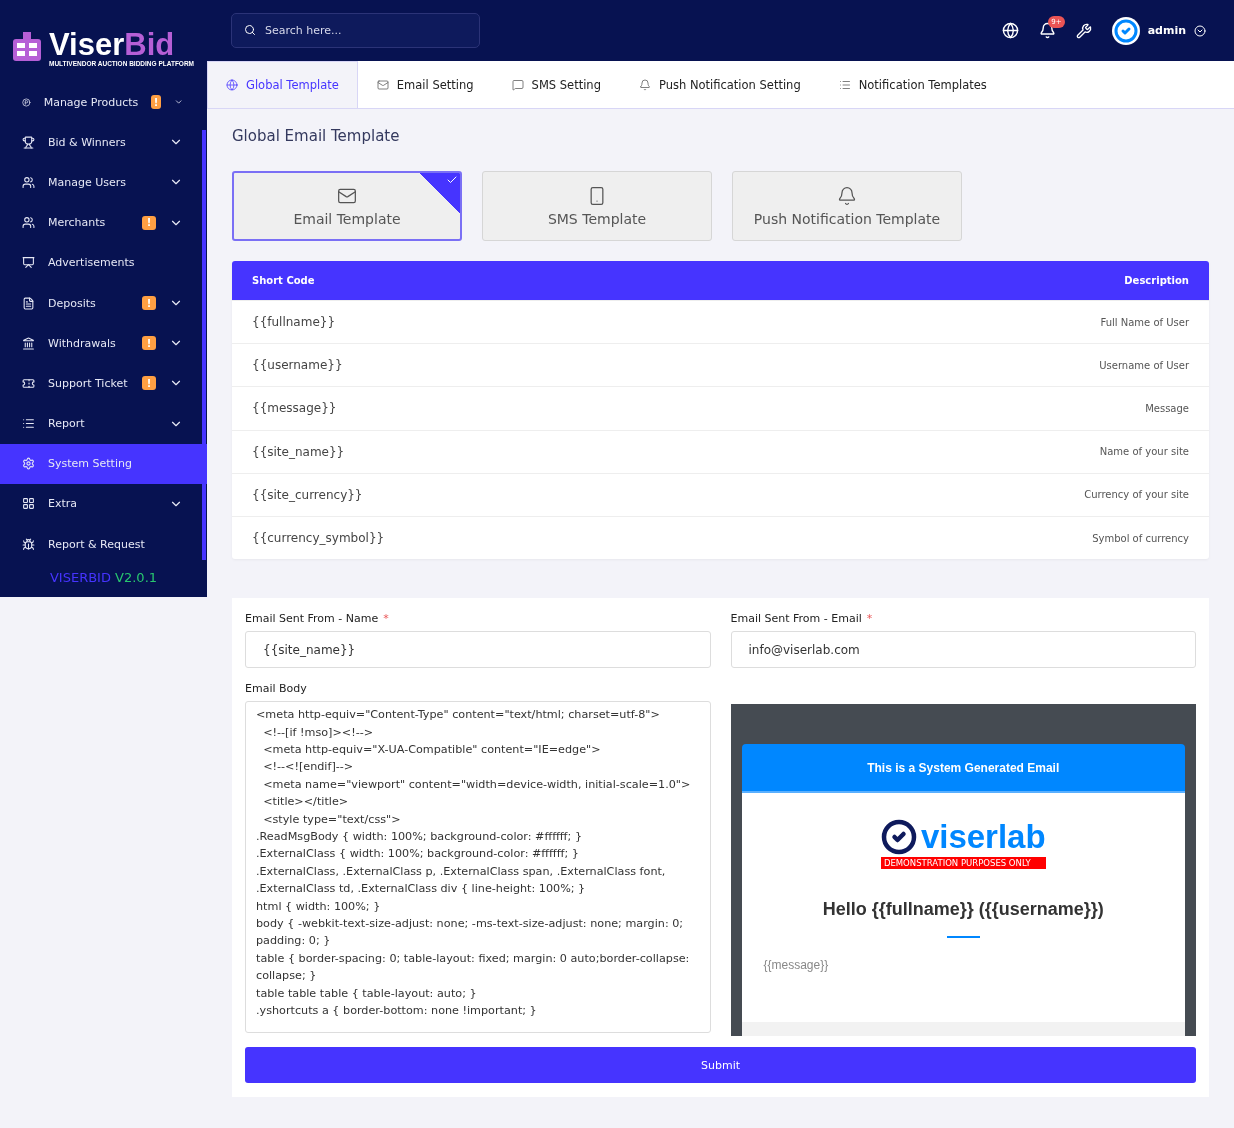 Image resolution: width=1234 pixels, height=1128 pixels. What do you see at coordinates (720, 1065) in the screenshot?
I see `submit-button: Submit` at bounding box center [720, 1065].